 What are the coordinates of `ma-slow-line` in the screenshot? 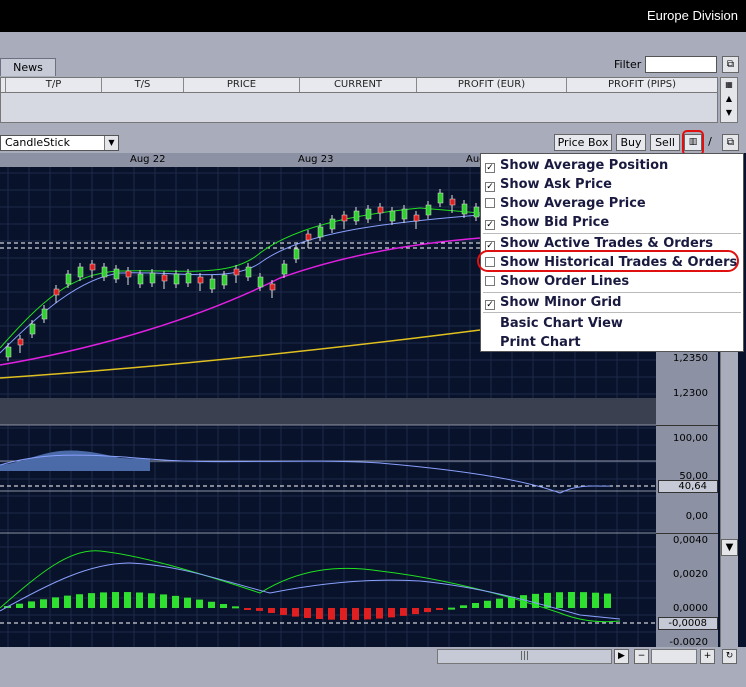 It's located at (240, 354).